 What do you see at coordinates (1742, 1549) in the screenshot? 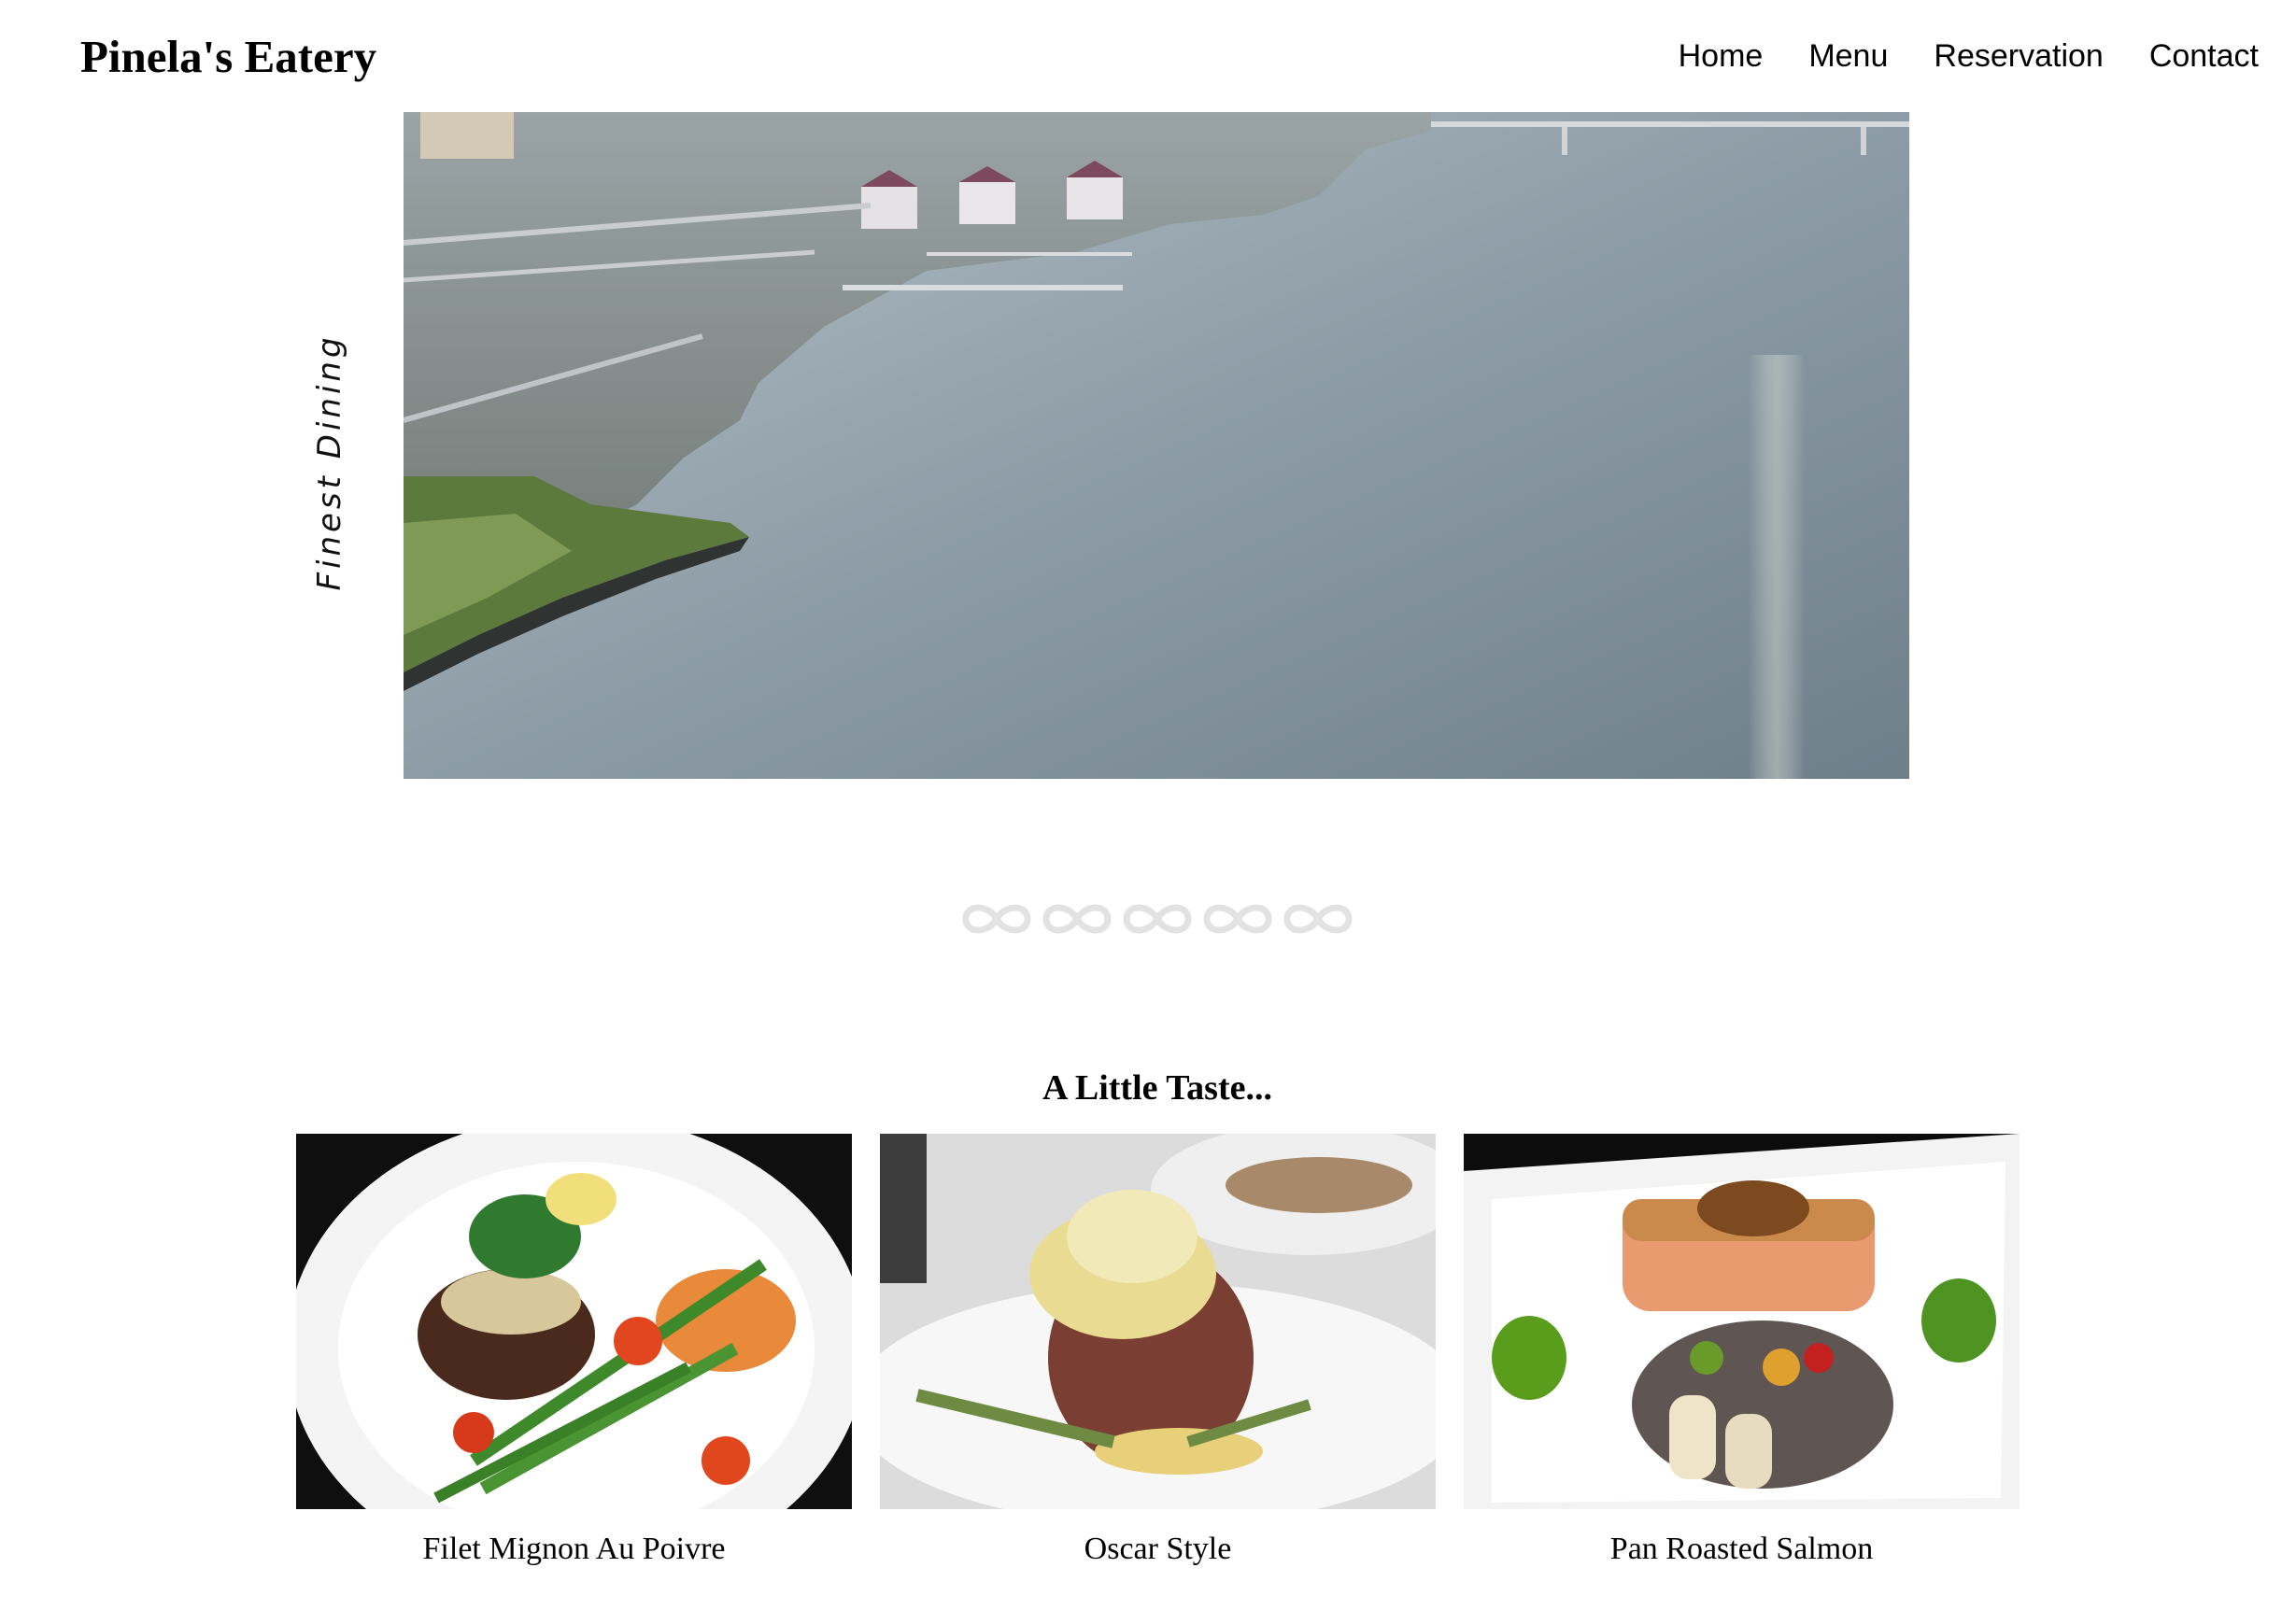
I see `dish-name: Pan Roasted Salmon` at bounding box center [1742, 1549].